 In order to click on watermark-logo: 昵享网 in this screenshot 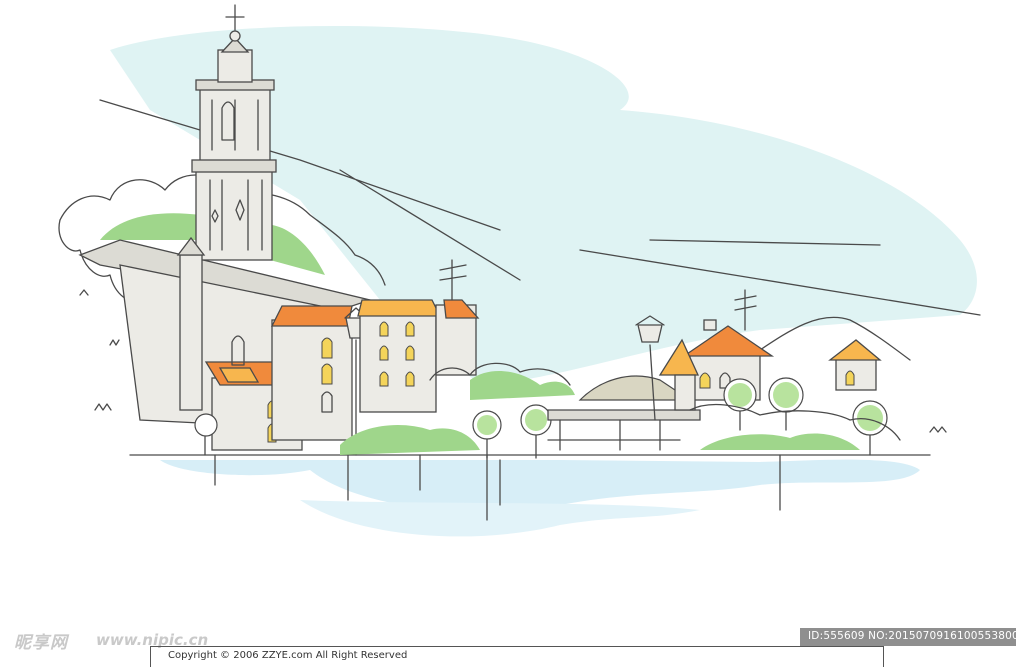, I will do `click(41, 643)`.